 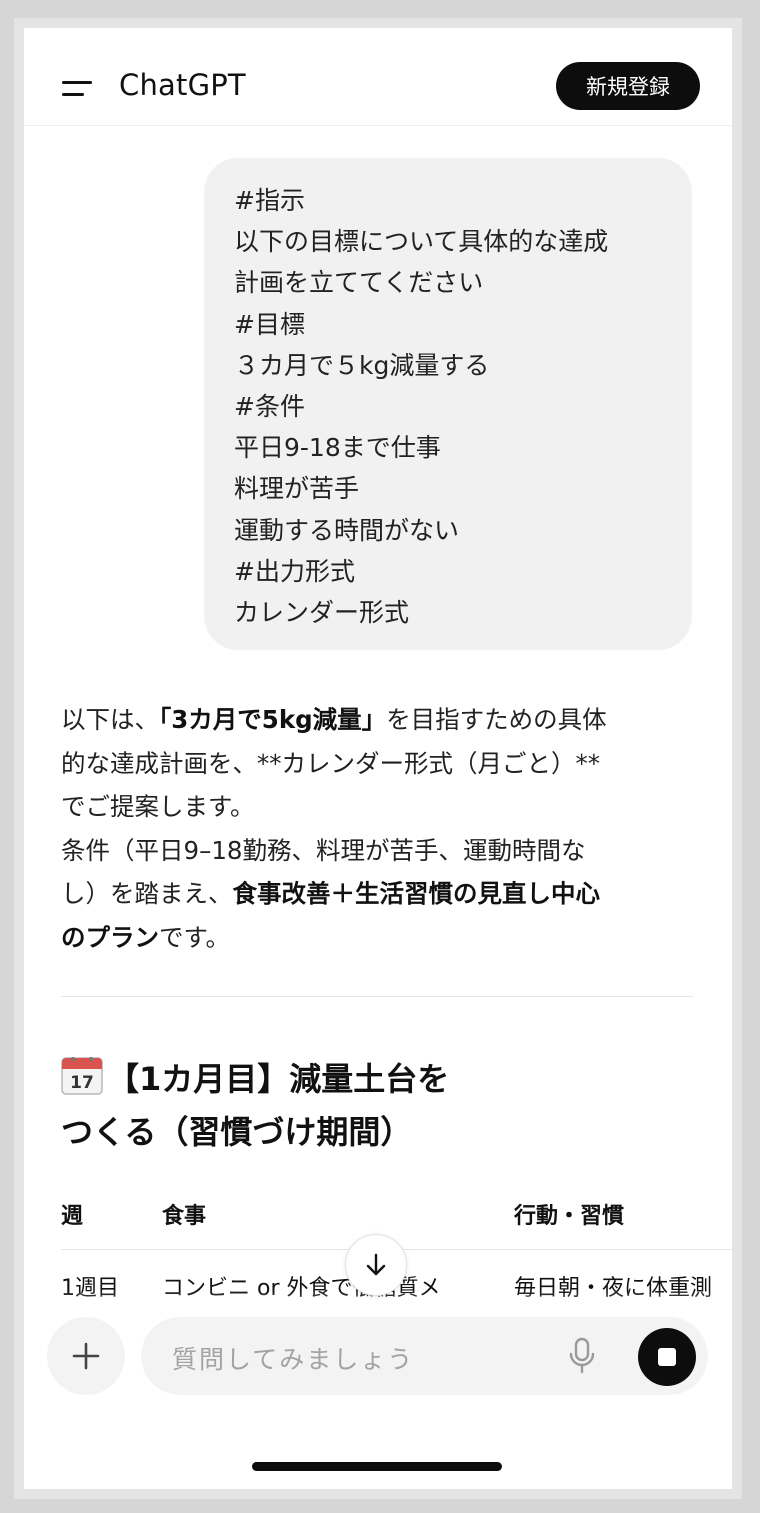 I want to click on response-text: を目指すための具体, so click(x=496, y=719).